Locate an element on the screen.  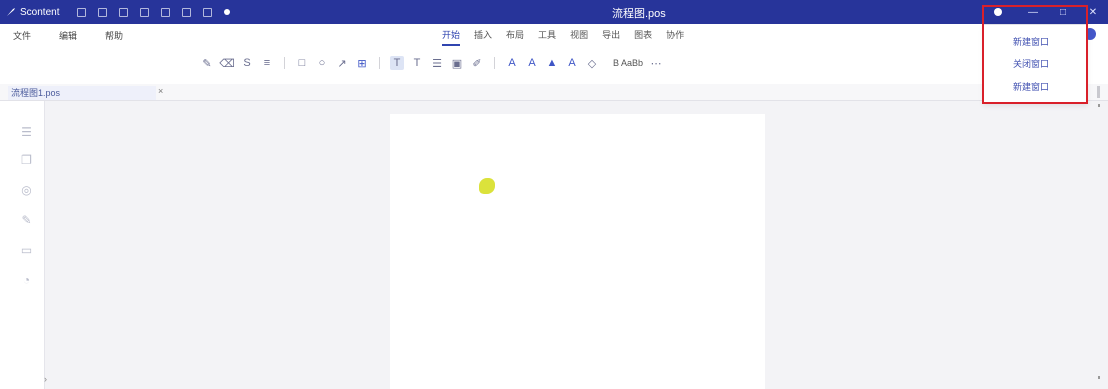
tab-collab: 协作 is located at coordinates (675, 37).